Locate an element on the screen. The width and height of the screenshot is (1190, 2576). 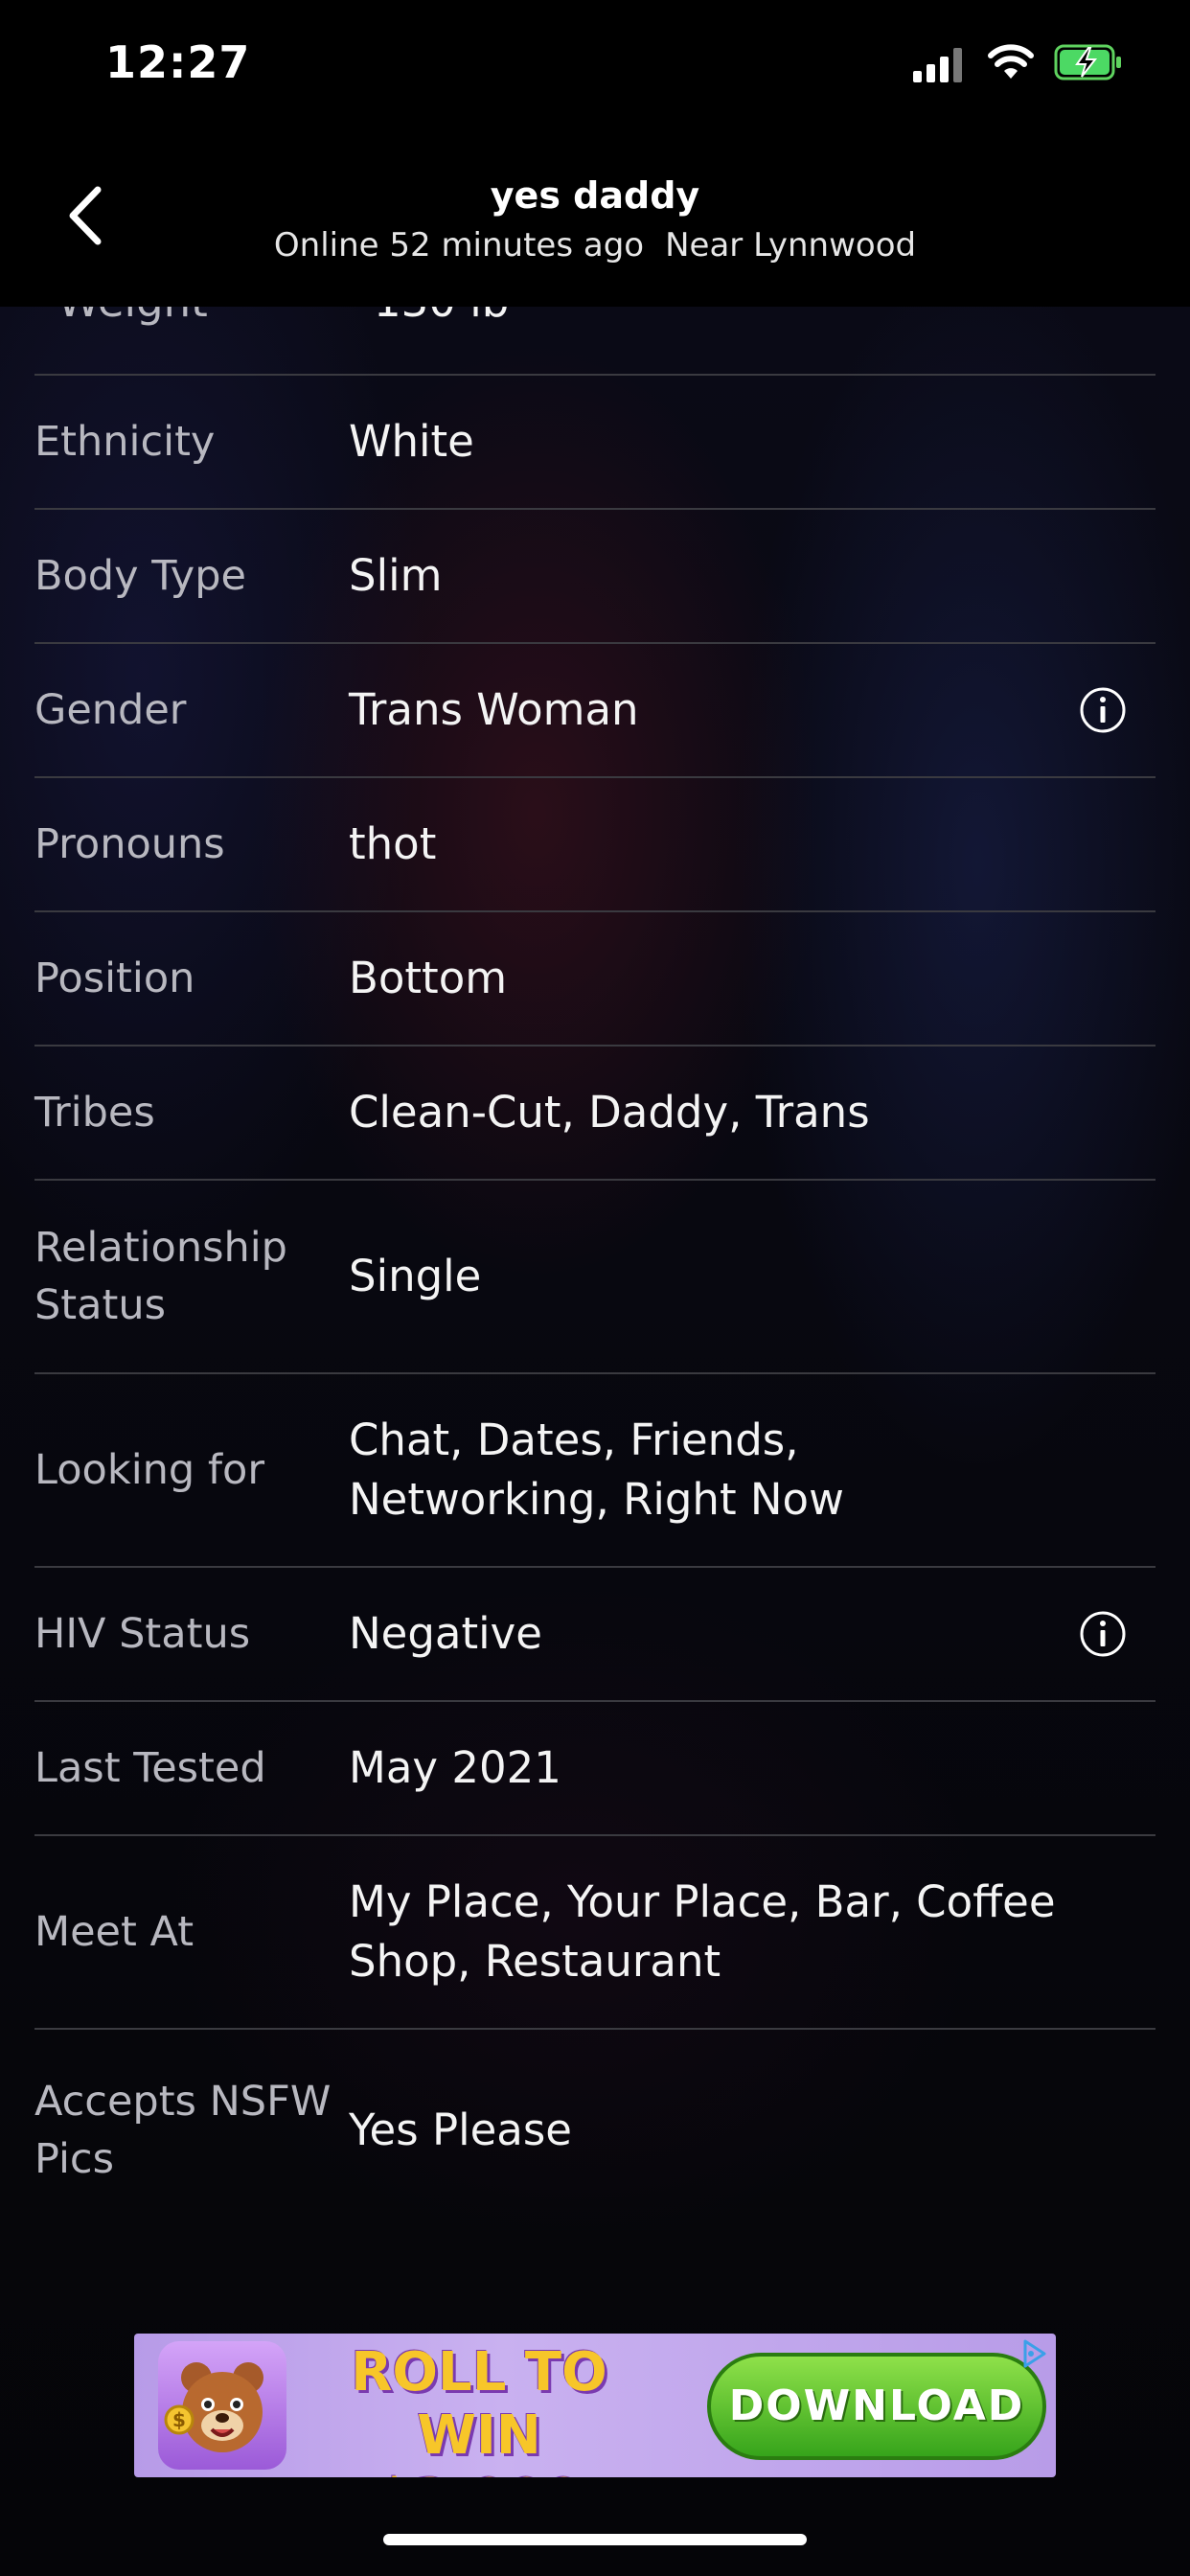
detail-label: Looking for is located at coordinates (150, 1470).